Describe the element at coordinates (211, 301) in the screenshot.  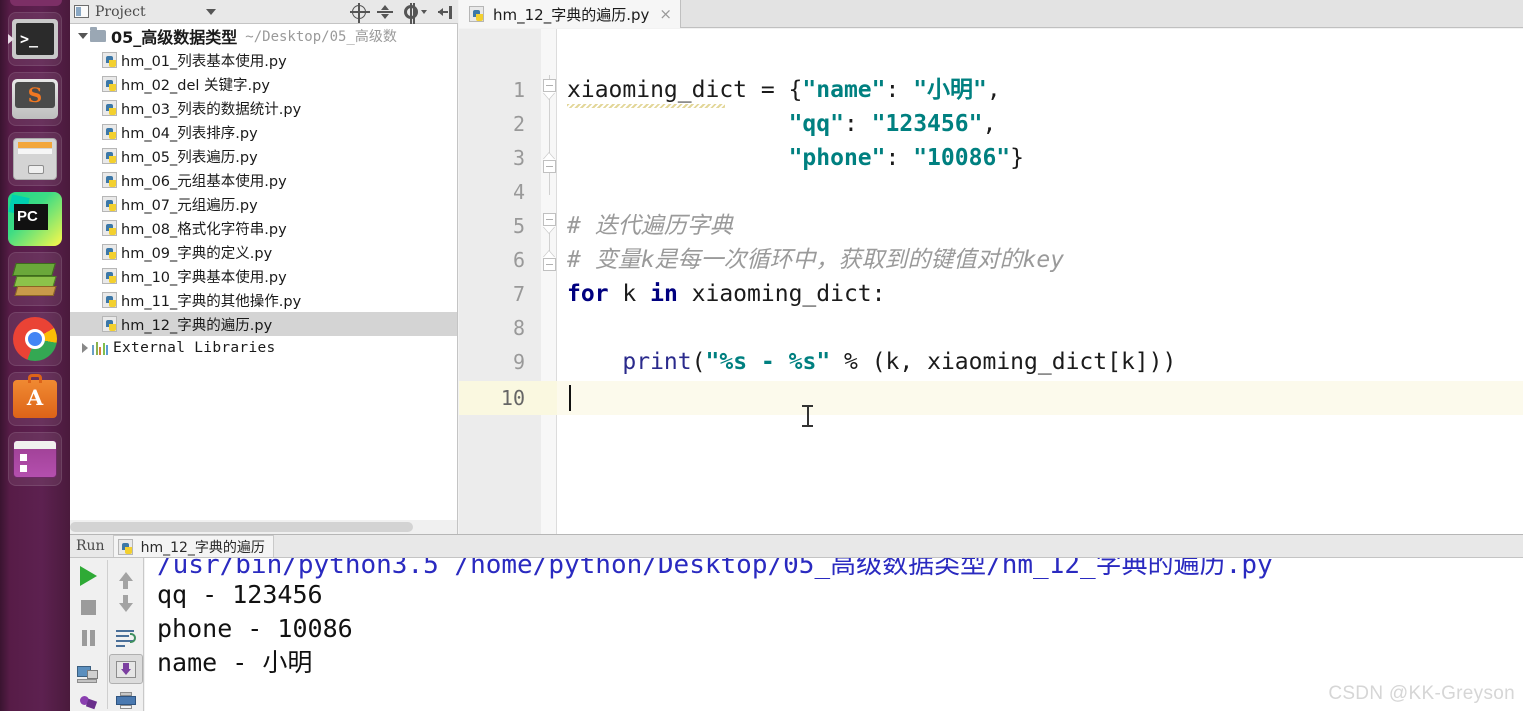
I see `file-label: hm_11_字典的其他操作.py` at that location.